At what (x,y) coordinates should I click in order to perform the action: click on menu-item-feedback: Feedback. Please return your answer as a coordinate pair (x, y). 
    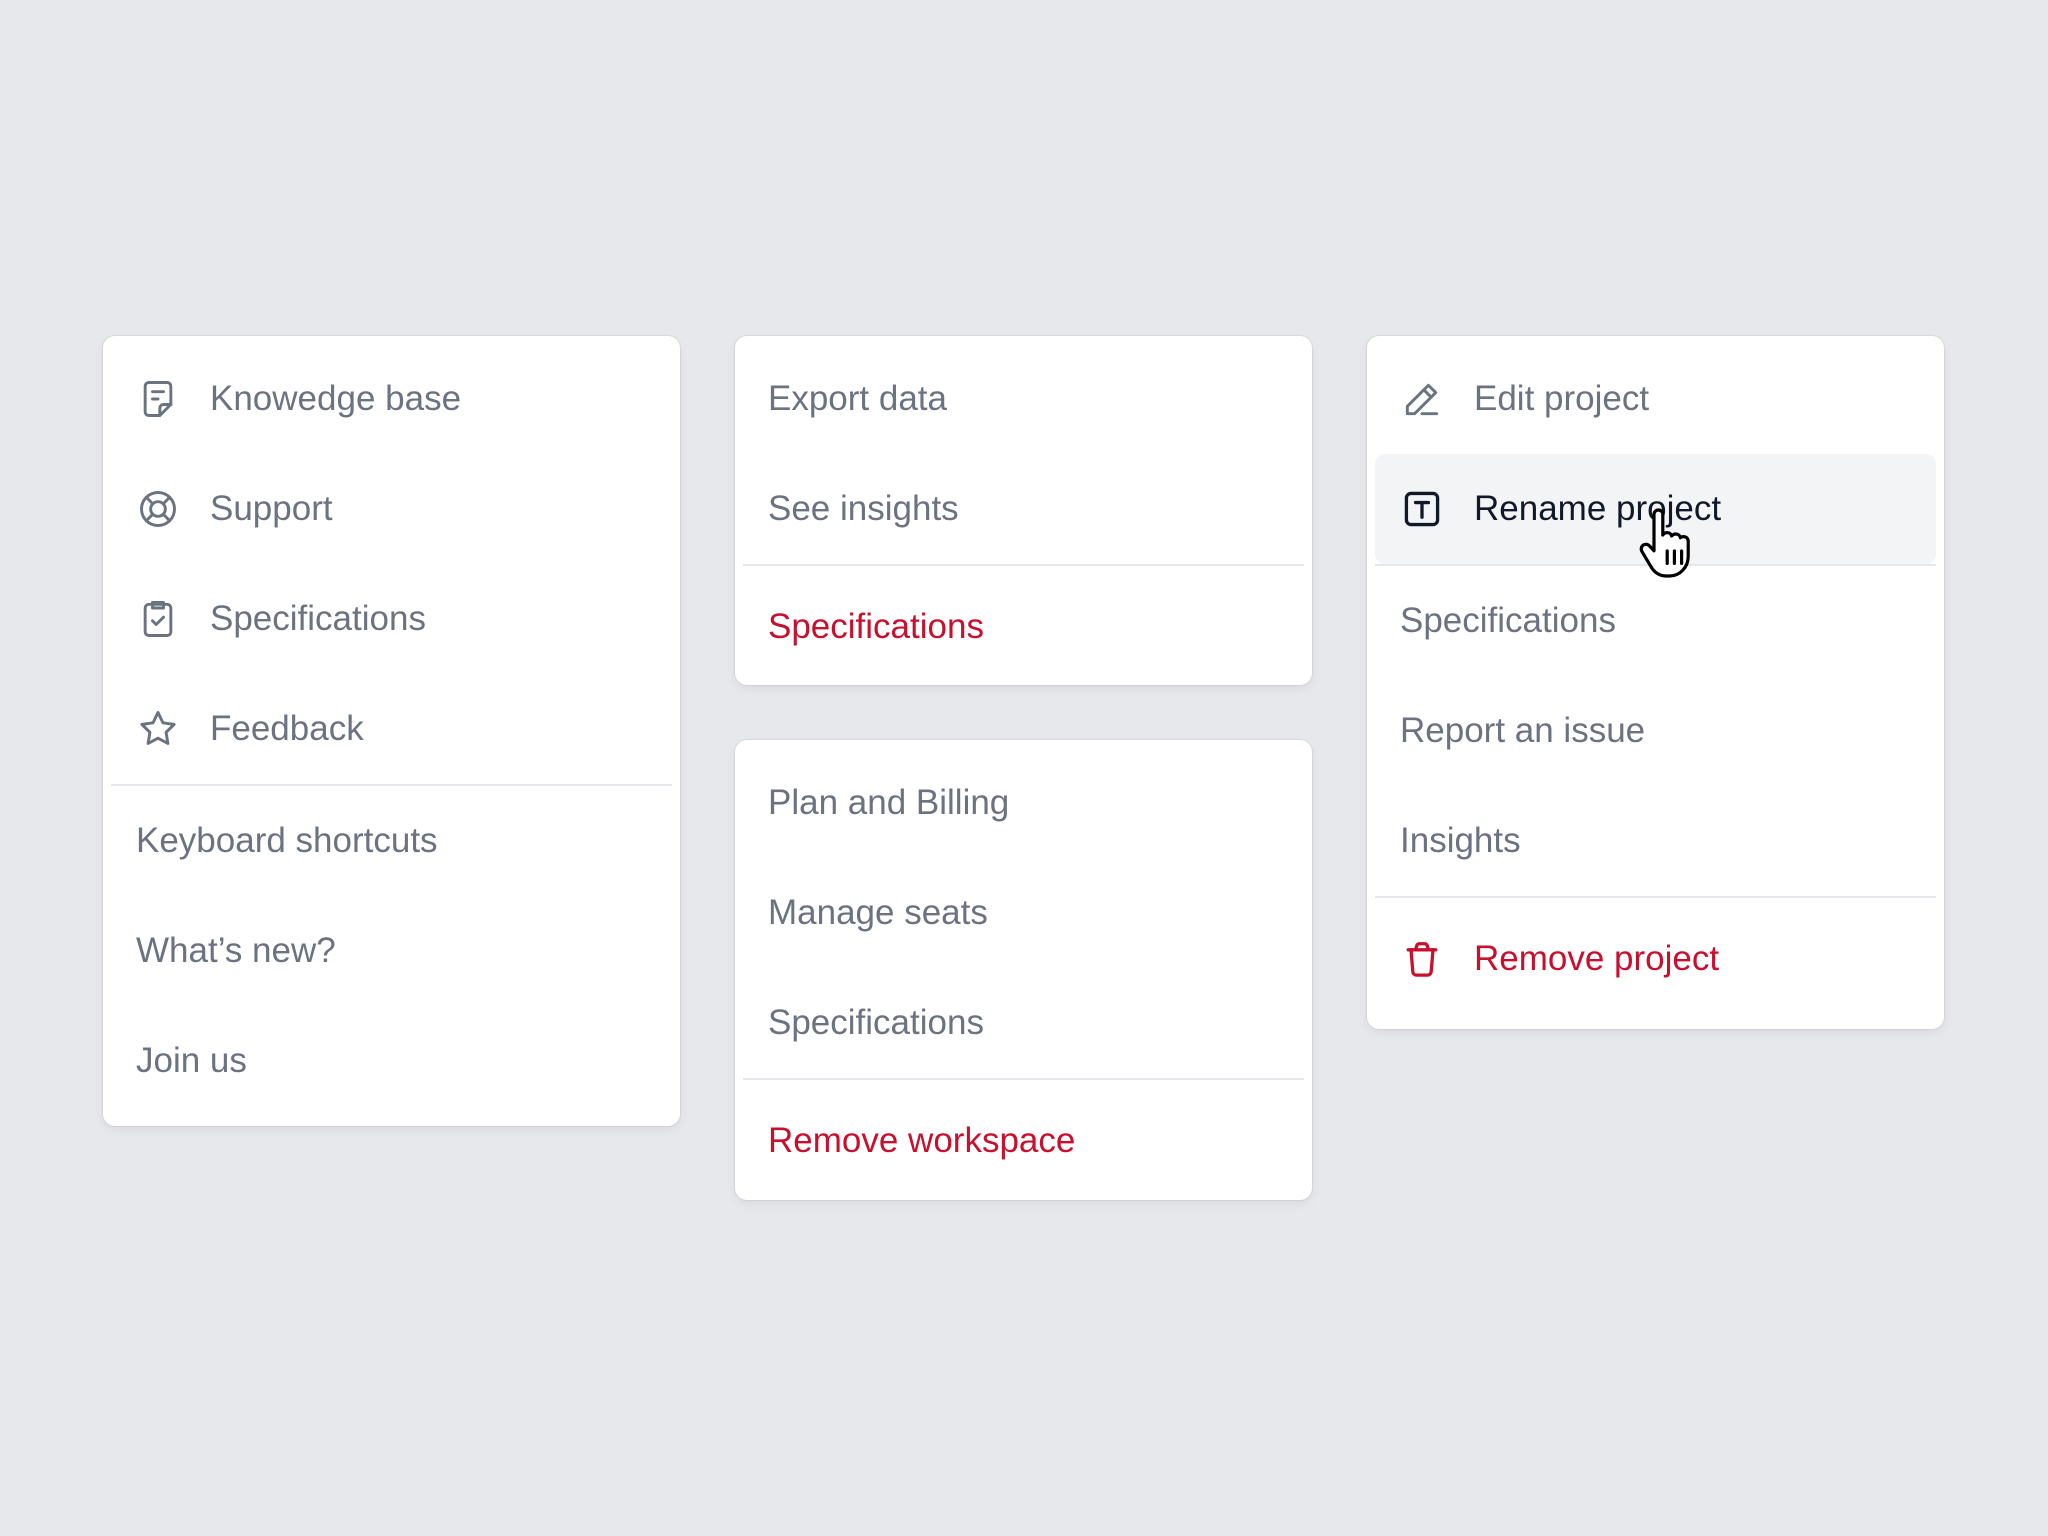
    Looking at the image, I should click on (391, 729).